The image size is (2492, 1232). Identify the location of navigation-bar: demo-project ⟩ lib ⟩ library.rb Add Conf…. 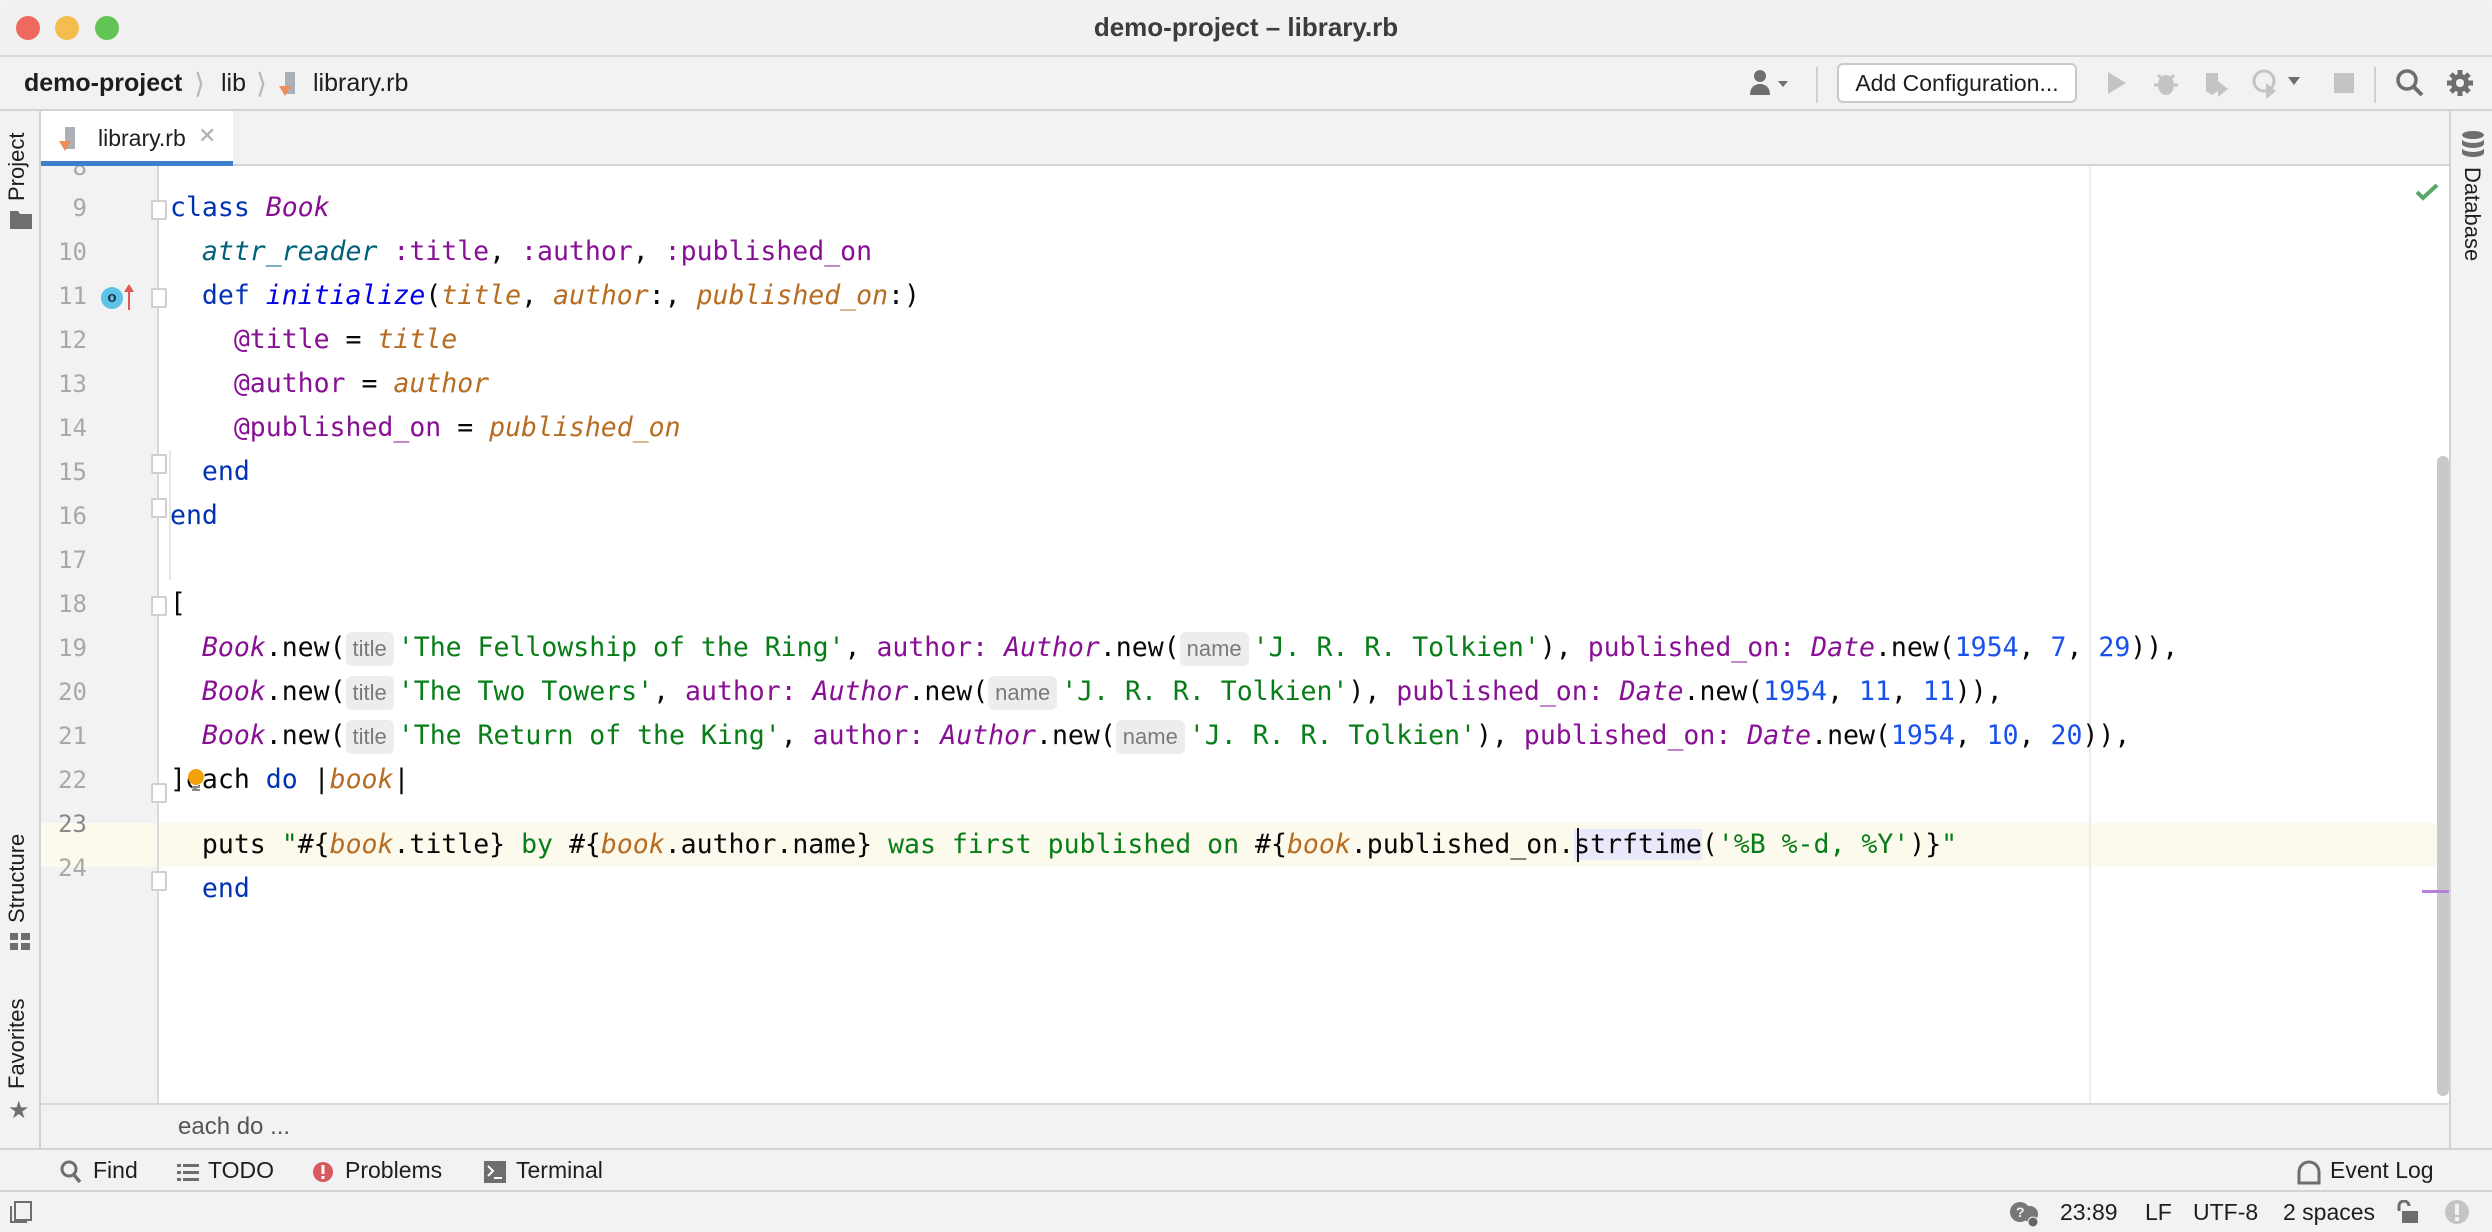
(1246, 84).